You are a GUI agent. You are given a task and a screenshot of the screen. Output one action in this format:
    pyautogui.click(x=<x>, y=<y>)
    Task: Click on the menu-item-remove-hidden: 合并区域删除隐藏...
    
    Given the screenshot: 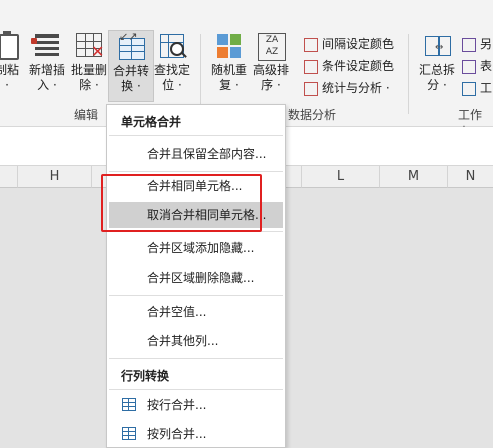 What is the action you would take?
    pyautogui.click(x=196, y=278)
    